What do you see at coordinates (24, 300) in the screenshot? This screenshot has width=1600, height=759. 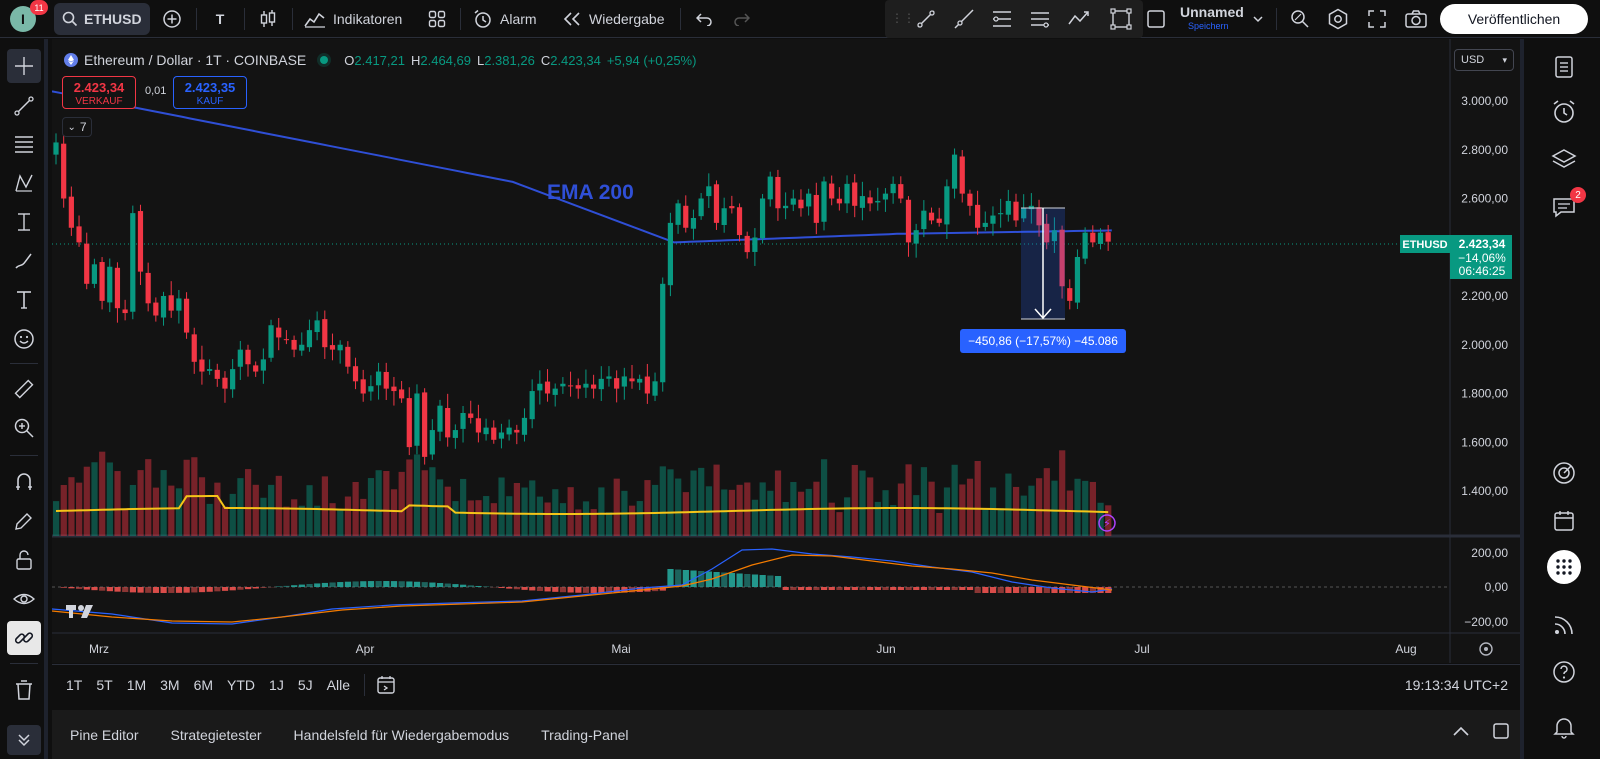 I see `text-tool` at bounding box center [24, 300].